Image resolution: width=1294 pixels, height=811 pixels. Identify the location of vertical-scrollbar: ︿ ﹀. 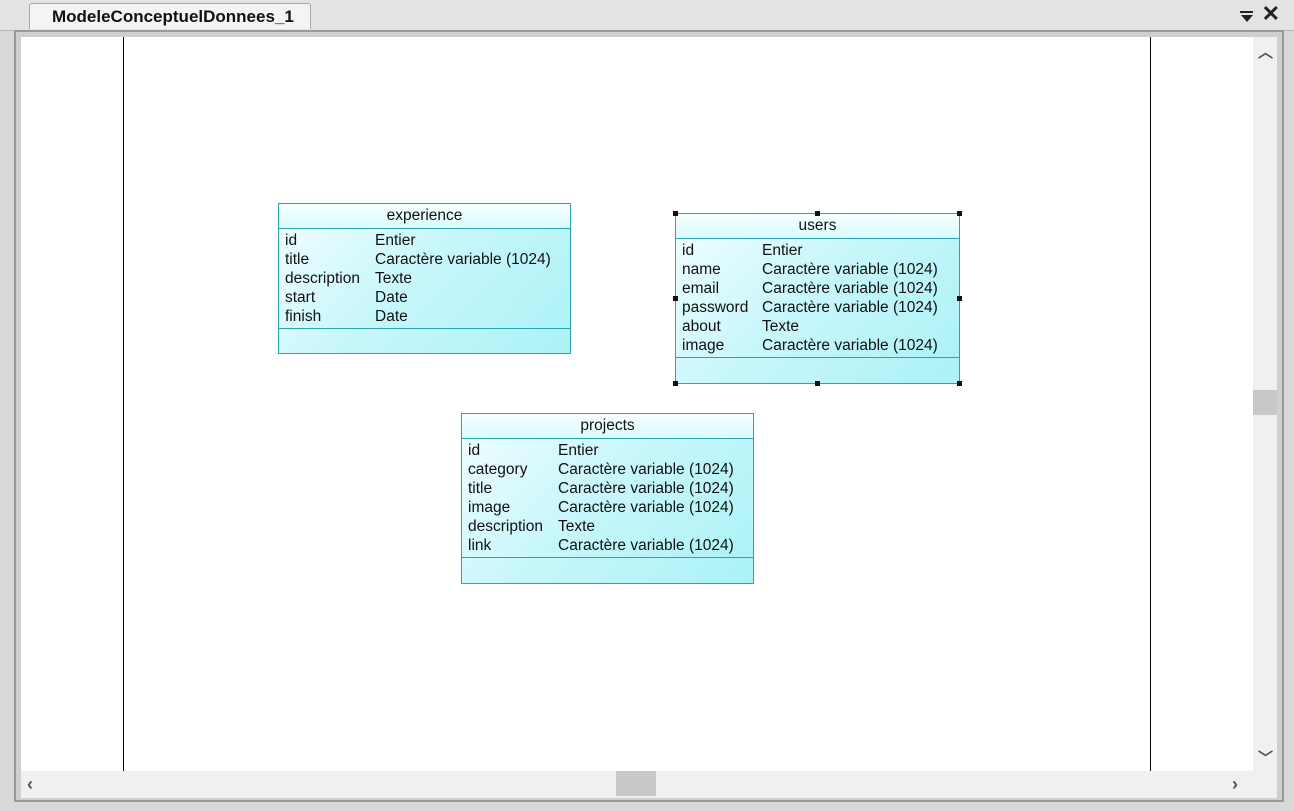
(1265, 404).